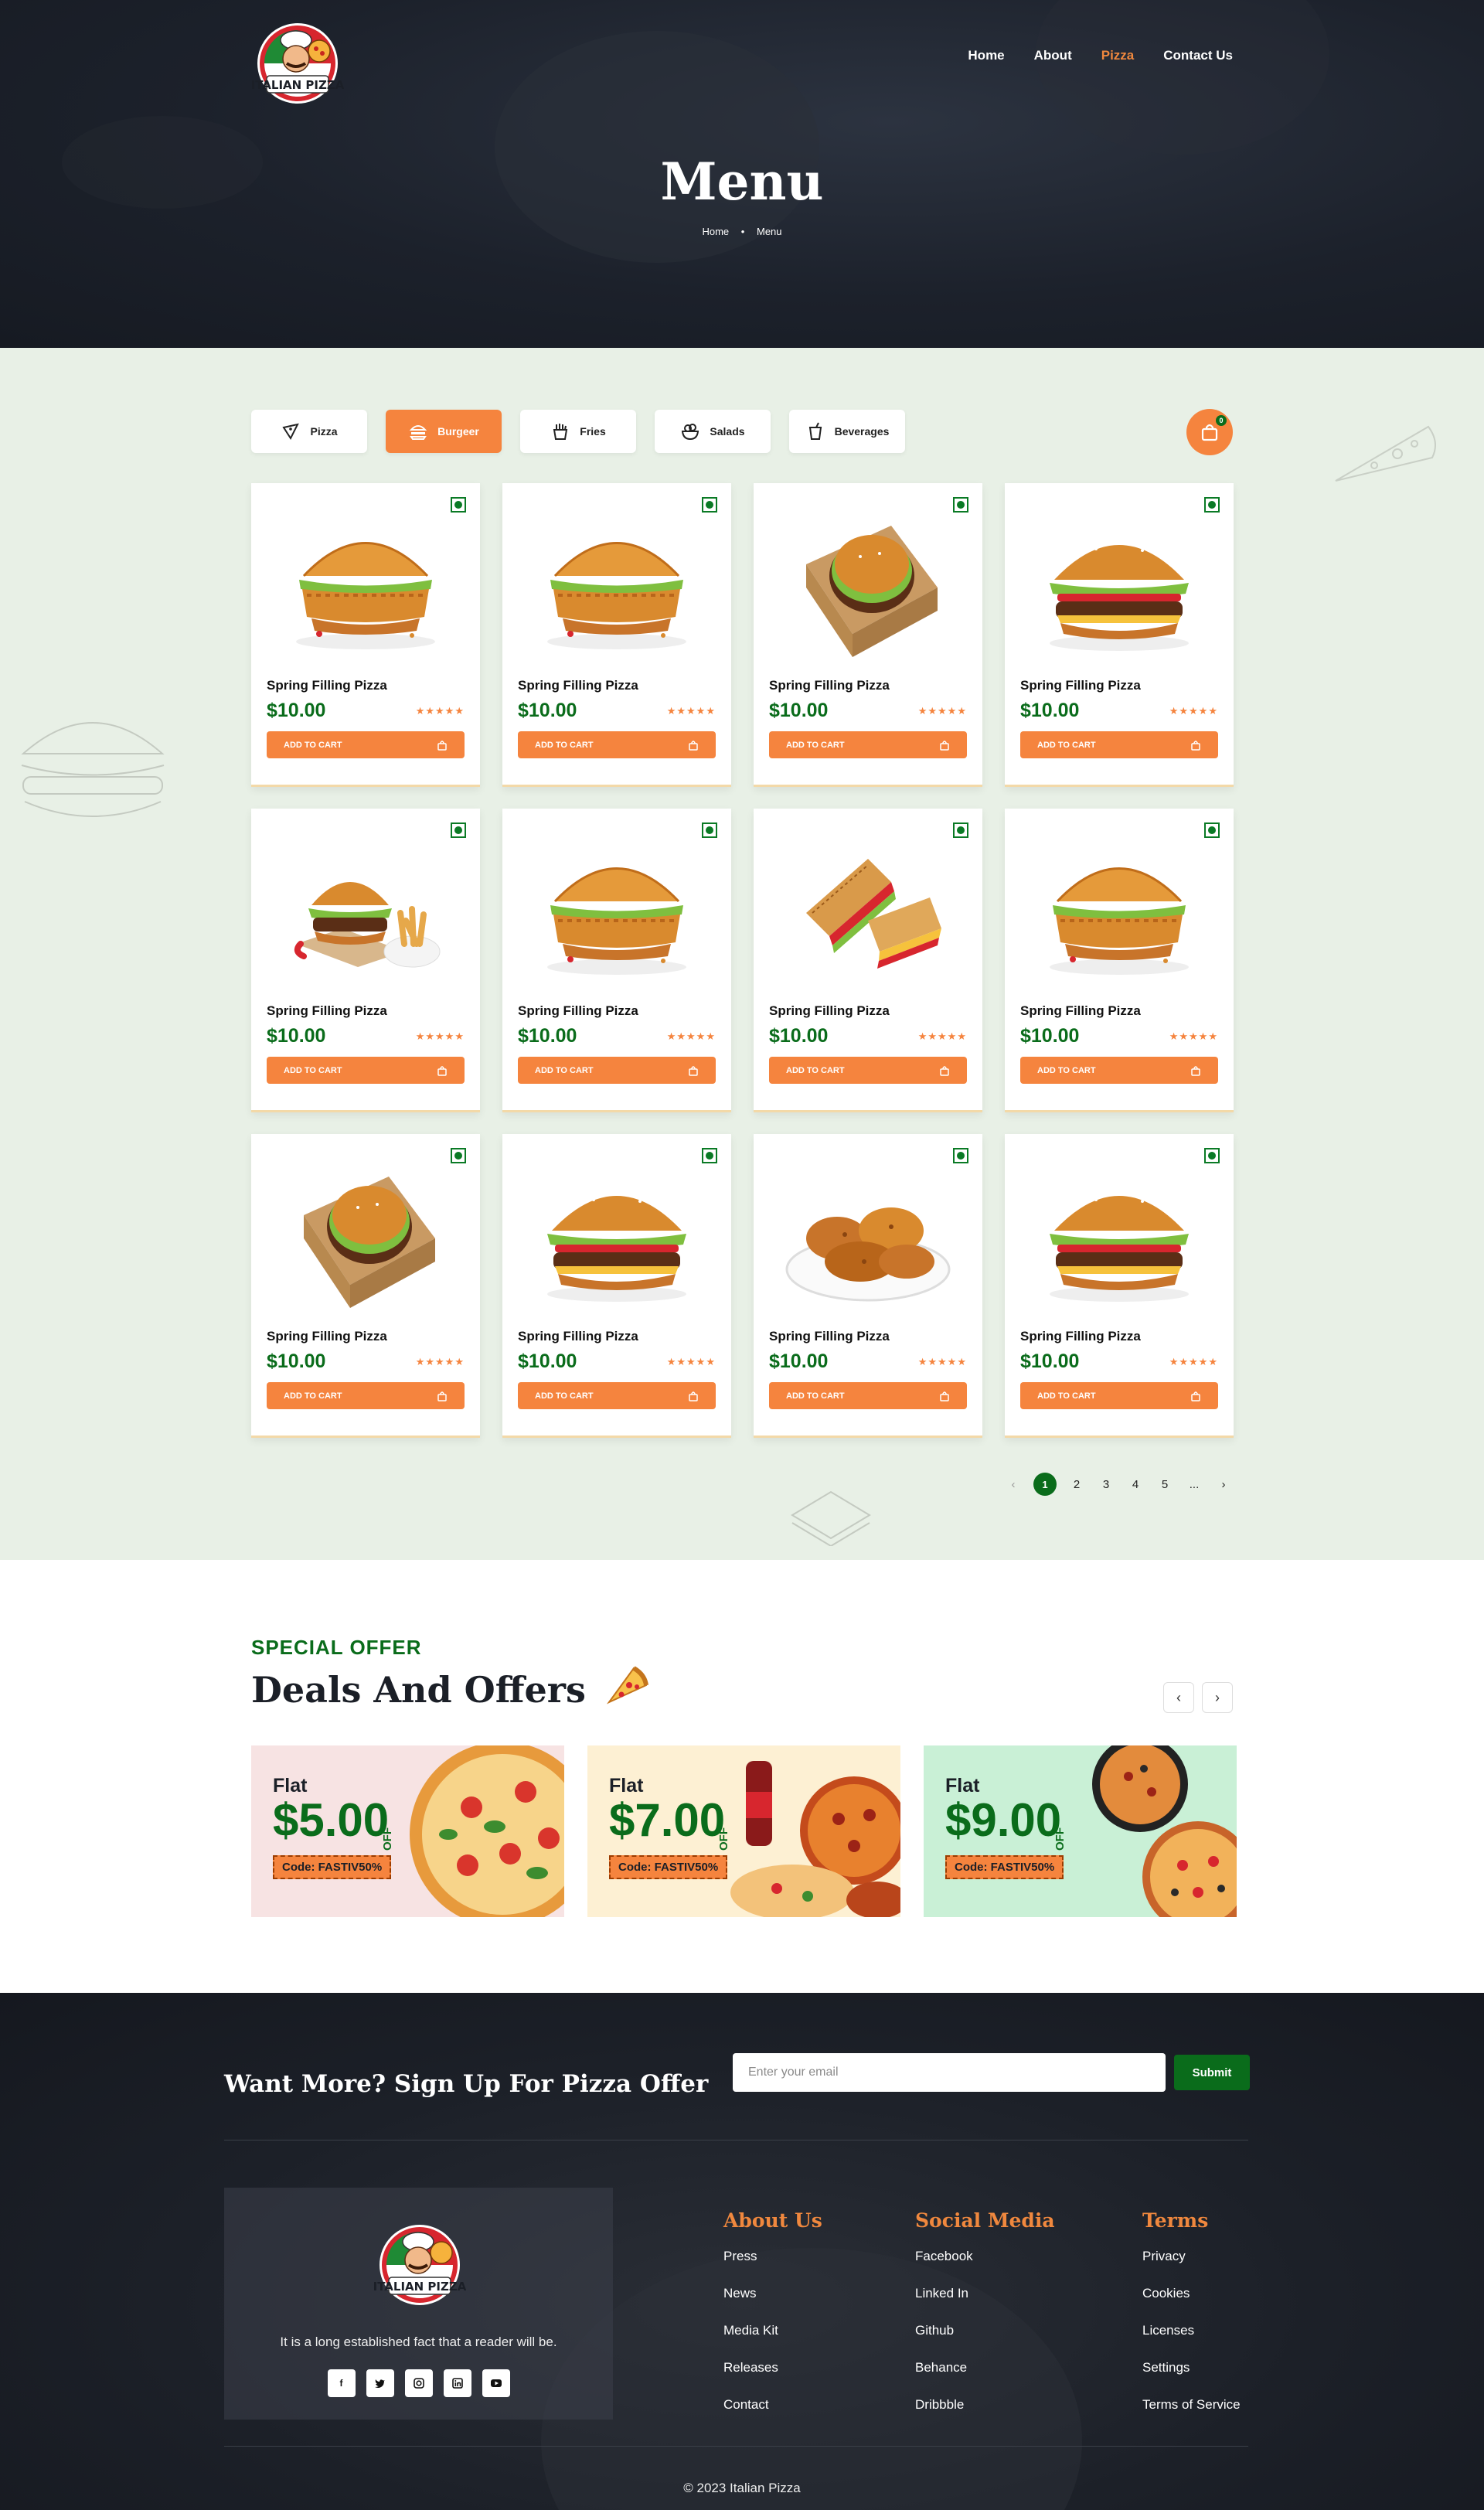 The width and height of the screenshot is (1484, 2510). Describe the element at coordinates (772, 2405) in the screenshot. I see `footer-link: Contact` at that location.